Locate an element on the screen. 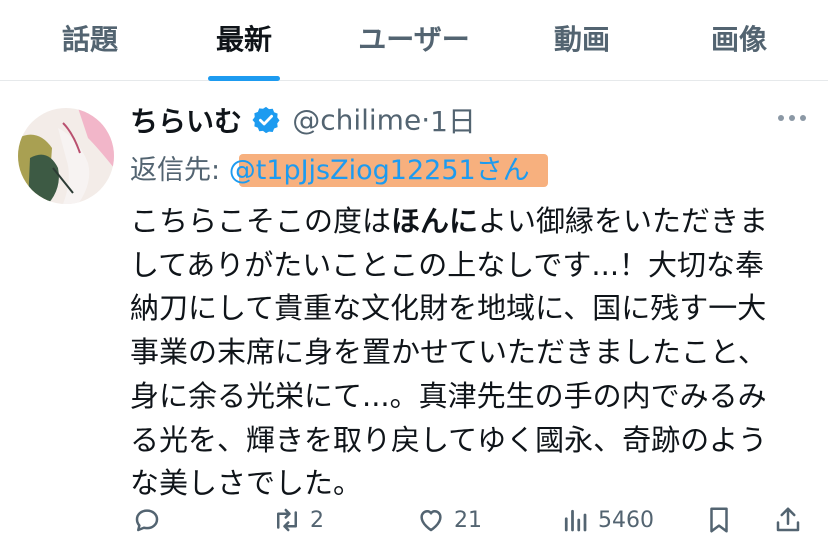 The width and height of the screenshot is (828, 543). like-count: 21 is located at coordinates (468, 520).